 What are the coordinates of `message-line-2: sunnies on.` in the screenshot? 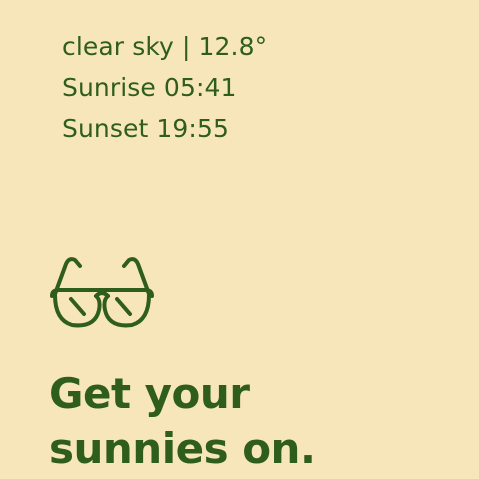 It's located at (182, 448).